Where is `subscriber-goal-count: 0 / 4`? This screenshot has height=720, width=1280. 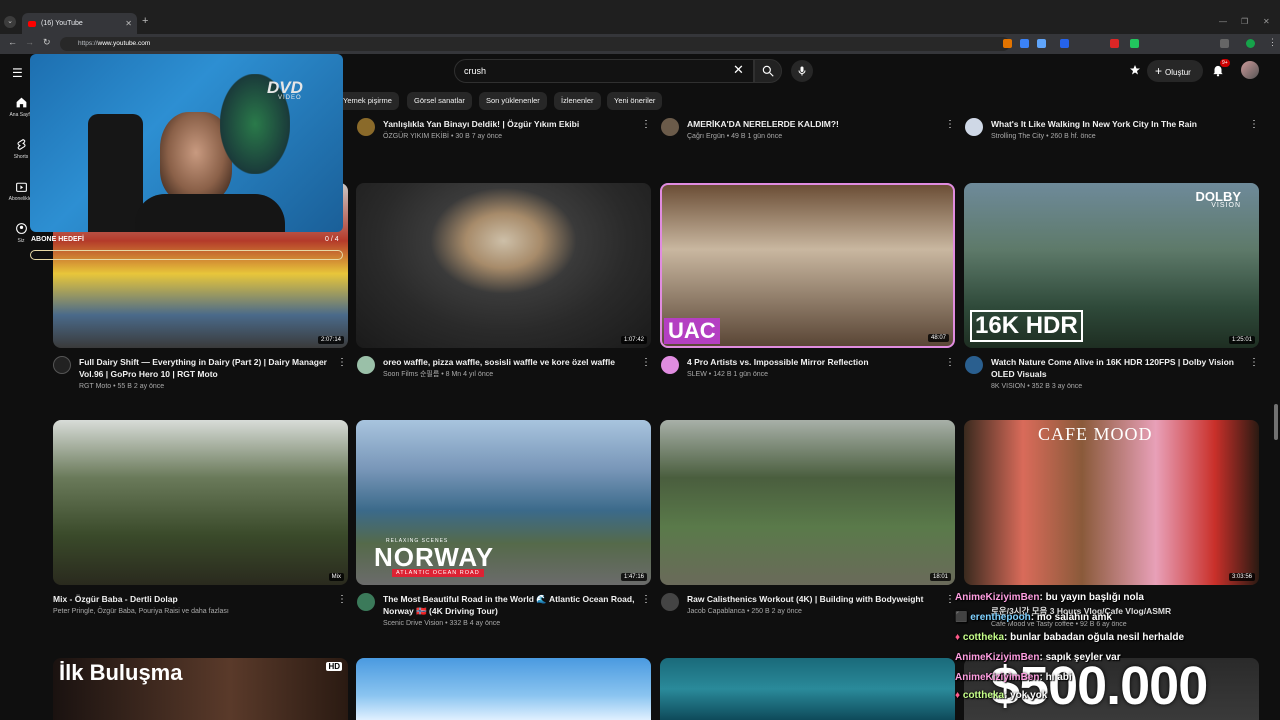 subscriber-goal-count: 0 / 4 is located at coordinates (332, 239).